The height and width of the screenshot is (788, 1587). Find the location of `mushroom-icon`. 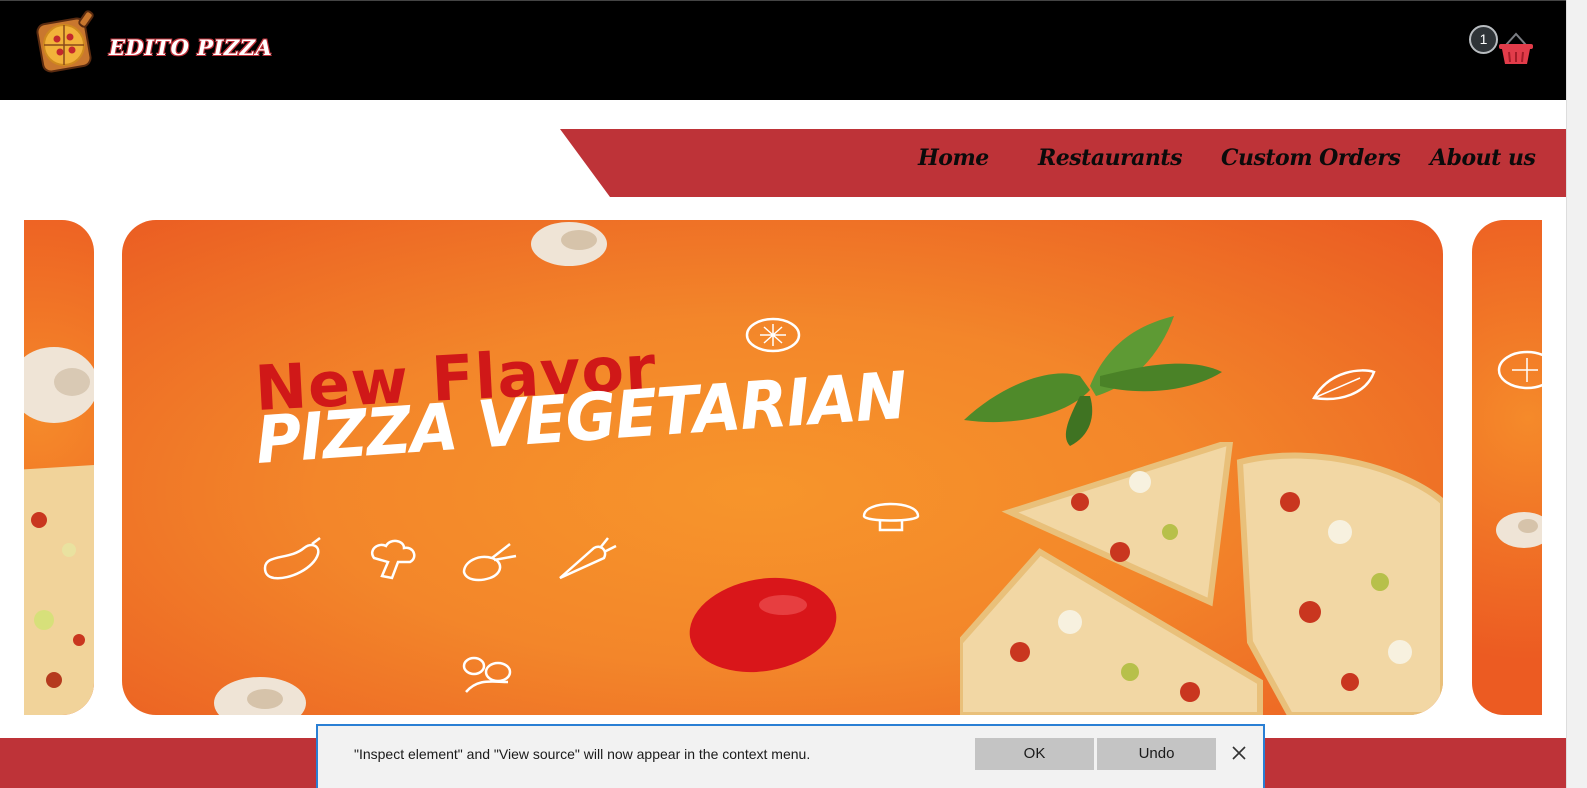

mushroom-icon is located at coordinates (891, 517).